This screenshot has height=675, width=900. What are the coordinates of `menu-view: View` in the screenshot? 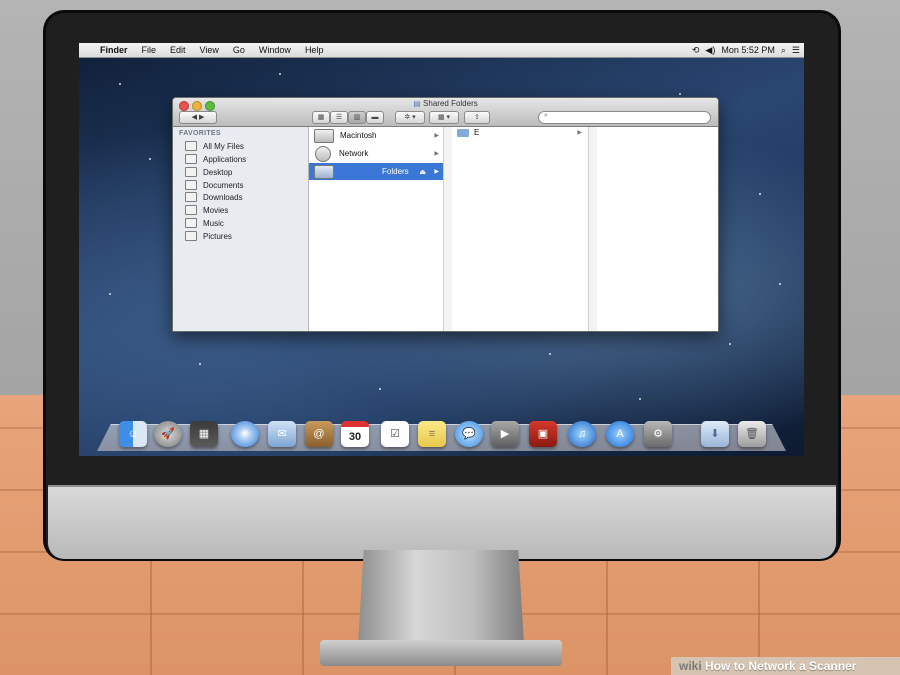 It's located at (209, 50).